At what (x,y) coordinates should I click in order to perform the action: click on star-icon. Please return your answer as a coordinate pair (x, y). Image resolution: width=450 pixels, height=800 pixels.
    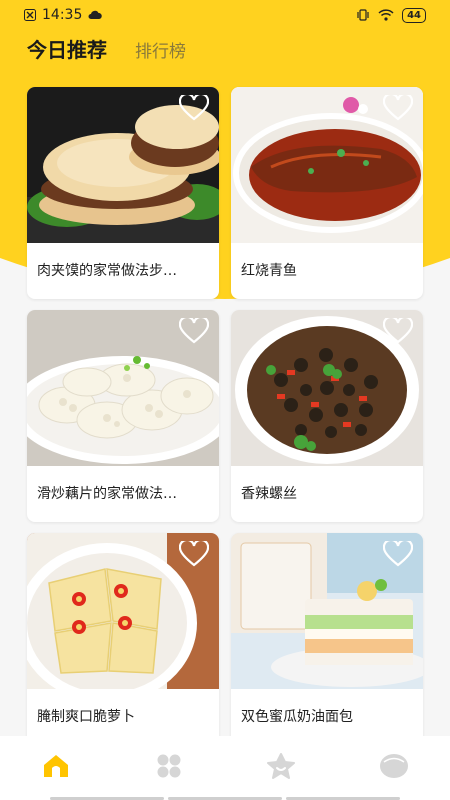
    Looking at the image, I should click on (281, 766).